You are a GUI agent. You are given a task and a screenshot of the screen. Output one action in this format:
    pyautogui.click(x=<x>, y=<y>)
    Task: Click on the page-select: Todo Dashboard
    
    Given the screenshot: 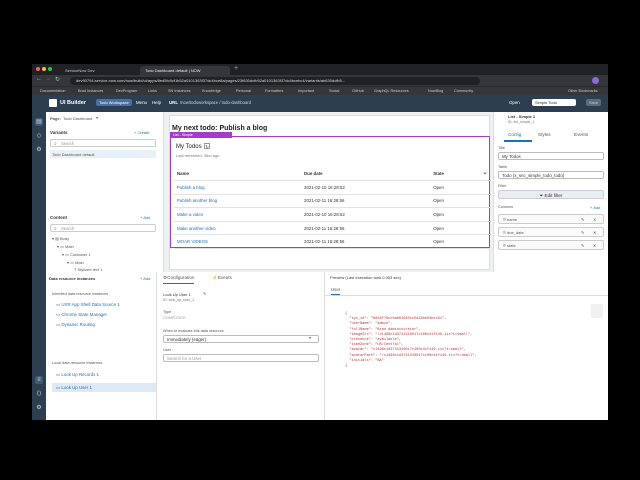 What is the action you would take?
    pyautogui.click(x=77, y=118)
    